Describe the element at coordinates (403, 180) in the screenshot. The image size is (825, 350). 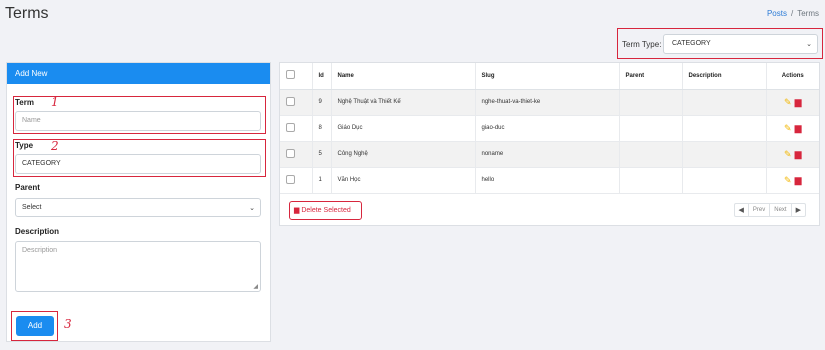
I see `row-name: Văn Học` at that location.